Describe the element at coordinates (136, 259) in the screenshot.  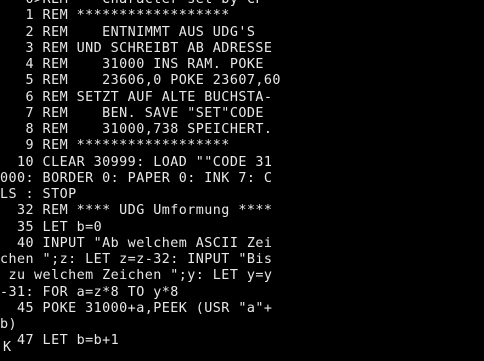
I see `program-line: chen ";z: LET z=z-32: INPUT "Bis` at that location.